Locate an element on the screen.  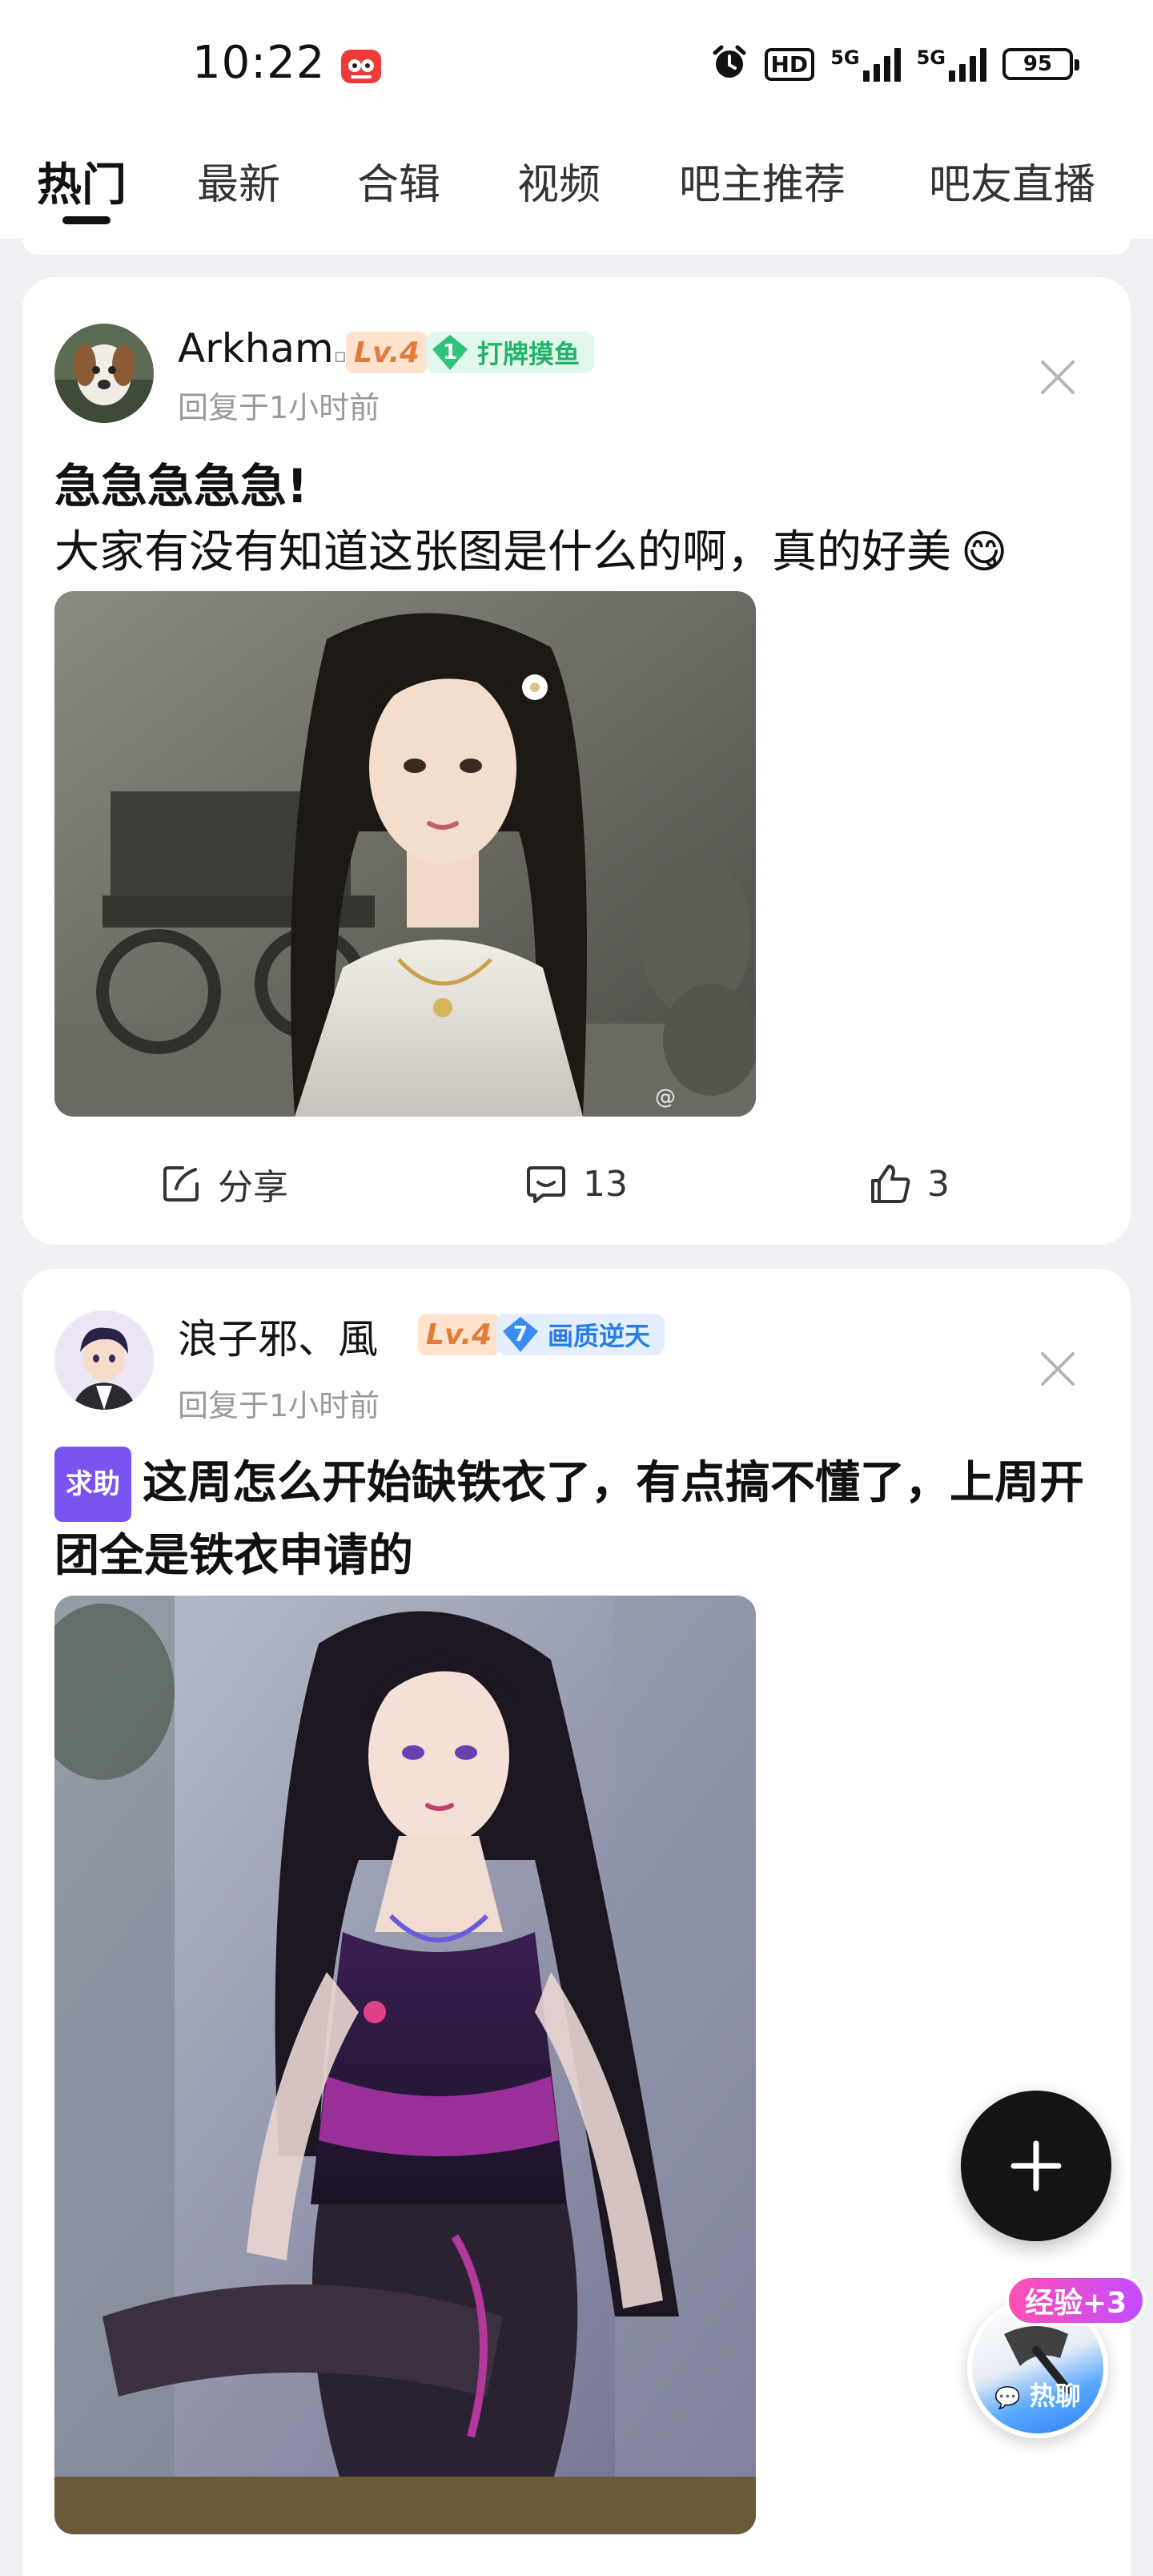
post-actions: 分享 13 3 is located at coordinates (576, 1184).